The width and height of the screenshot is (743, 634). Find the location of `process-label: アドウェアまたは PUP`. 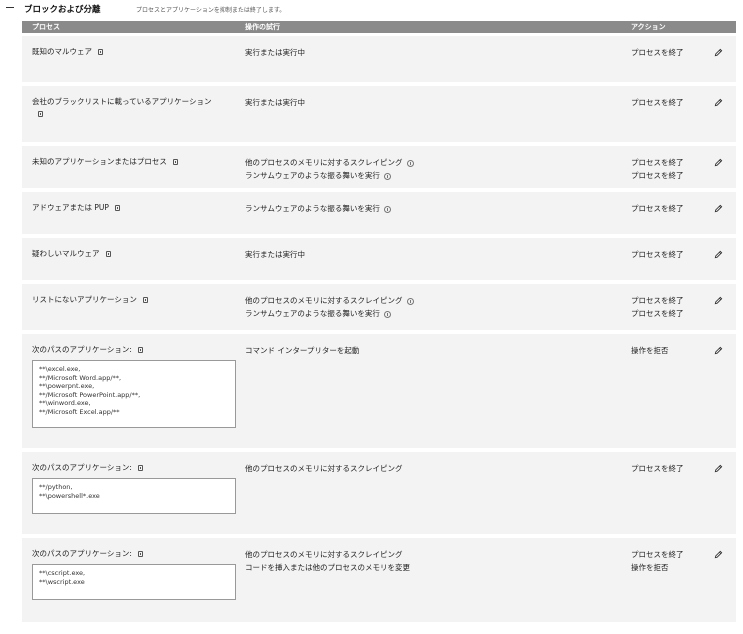

process-label: アドウェアまたは PUP is located at coordinates (70, 207).